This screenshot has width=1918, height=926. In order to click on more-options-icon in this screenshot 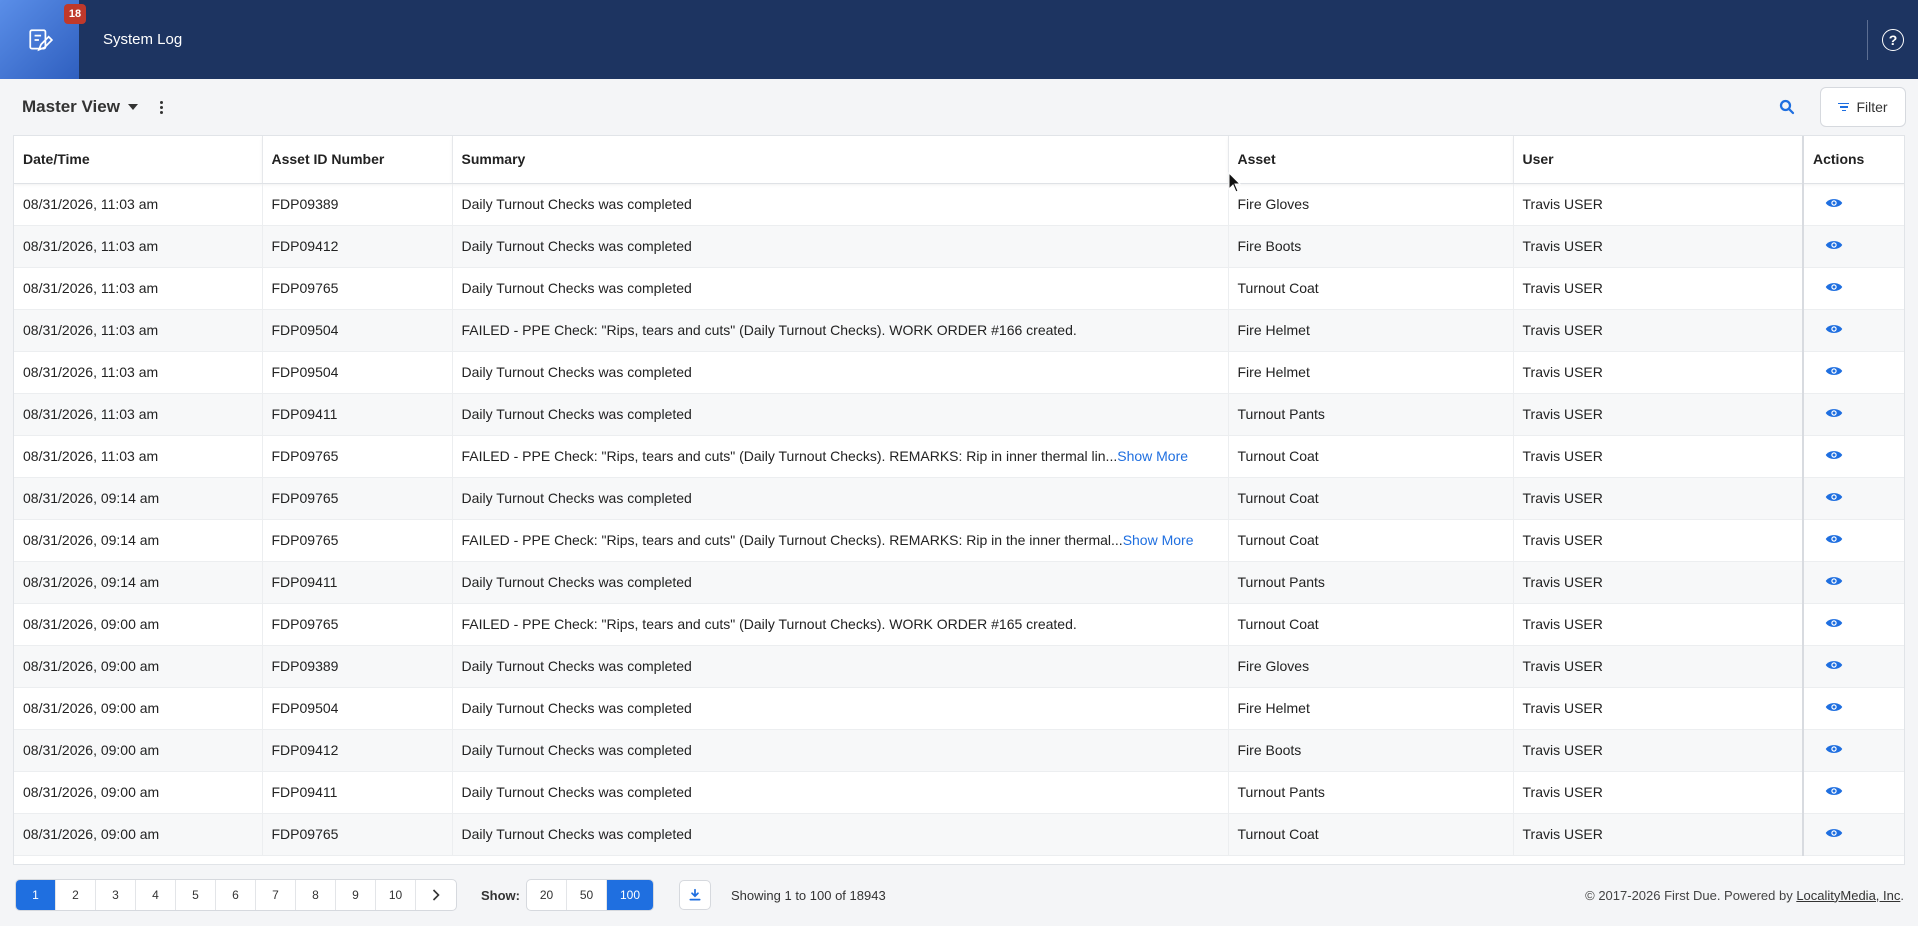, I will do `click(161, 107)`.